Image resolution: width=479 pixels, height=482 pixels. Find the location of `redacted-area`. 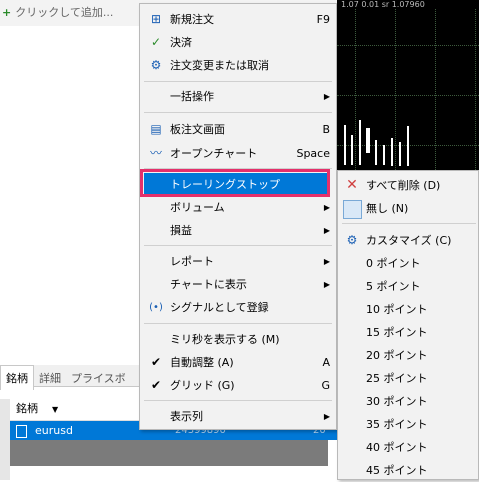

redacted-area is located at coordinates (169, 453).